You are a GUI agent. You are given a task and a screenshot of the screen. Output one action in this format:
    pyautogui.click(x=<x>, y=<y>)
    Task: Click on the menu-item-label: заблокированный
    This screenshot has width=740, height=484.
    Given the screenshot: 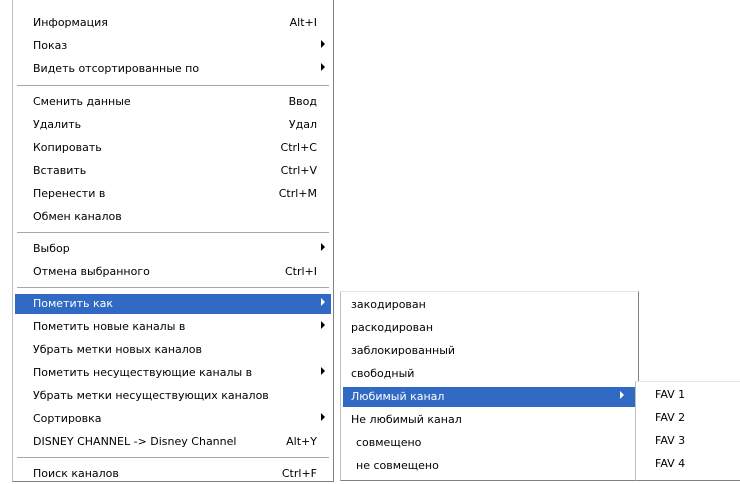 What is the action you would take?
    pyautogui.click(x=403, y=350)
    